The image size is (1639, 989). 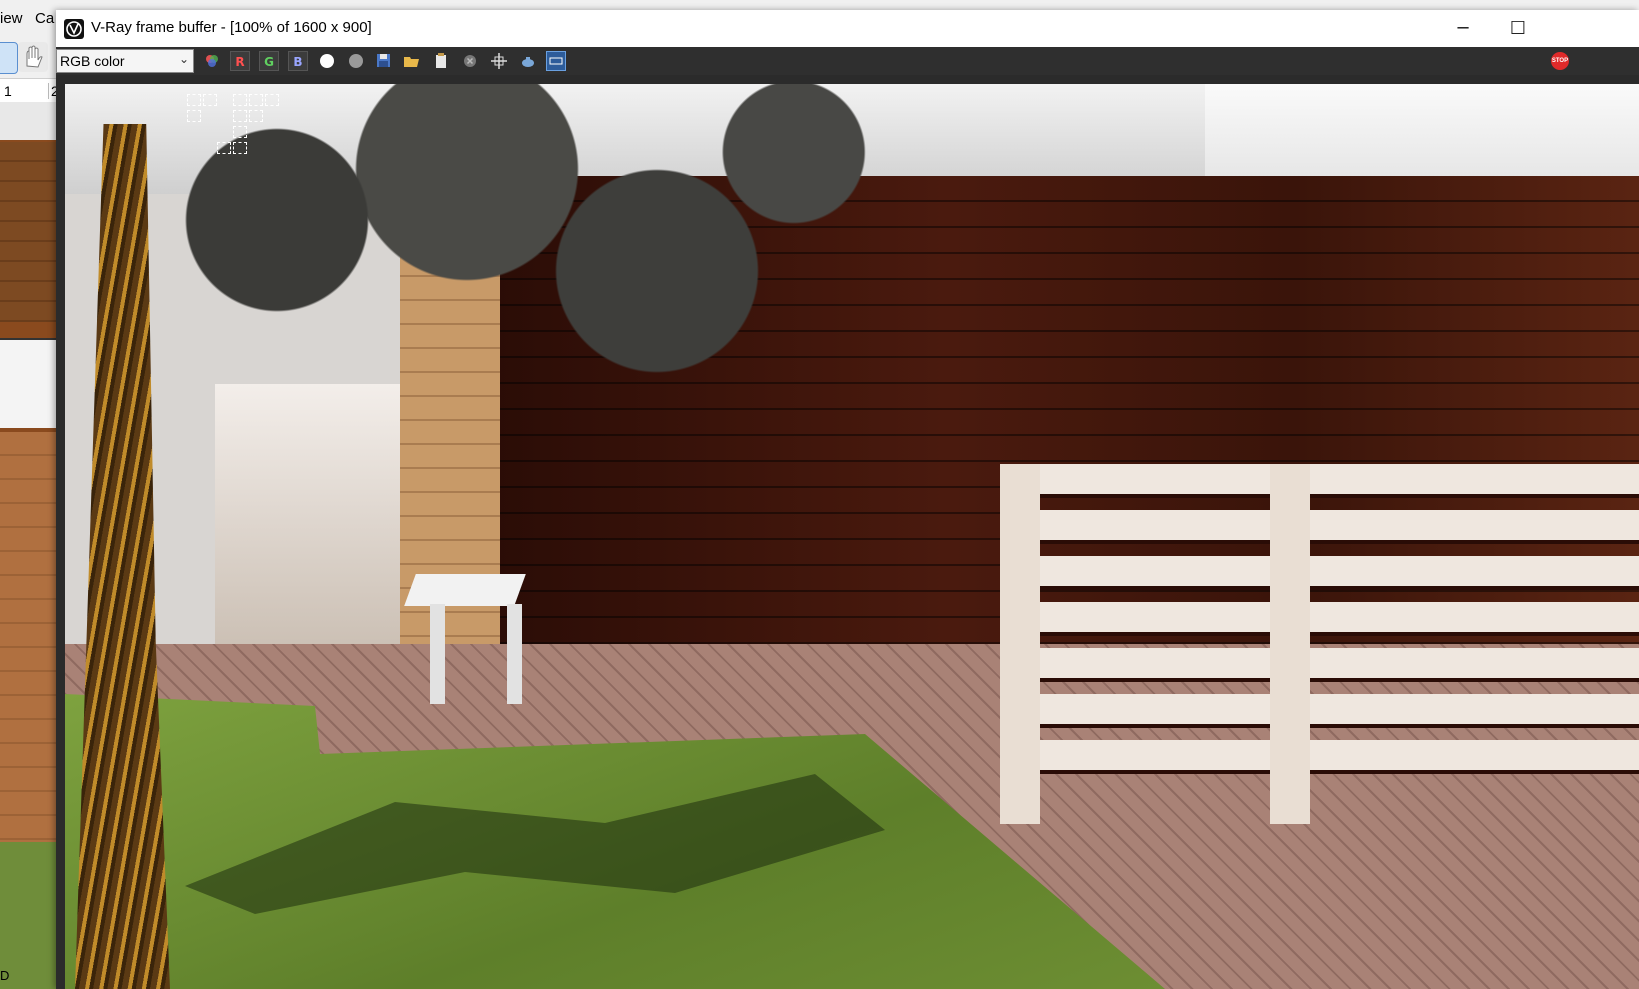 What do you see at coordinates (30, 91) in the screenshot?
I see `host-scene-tabs: 1 2` at bounding box center [30, 91].